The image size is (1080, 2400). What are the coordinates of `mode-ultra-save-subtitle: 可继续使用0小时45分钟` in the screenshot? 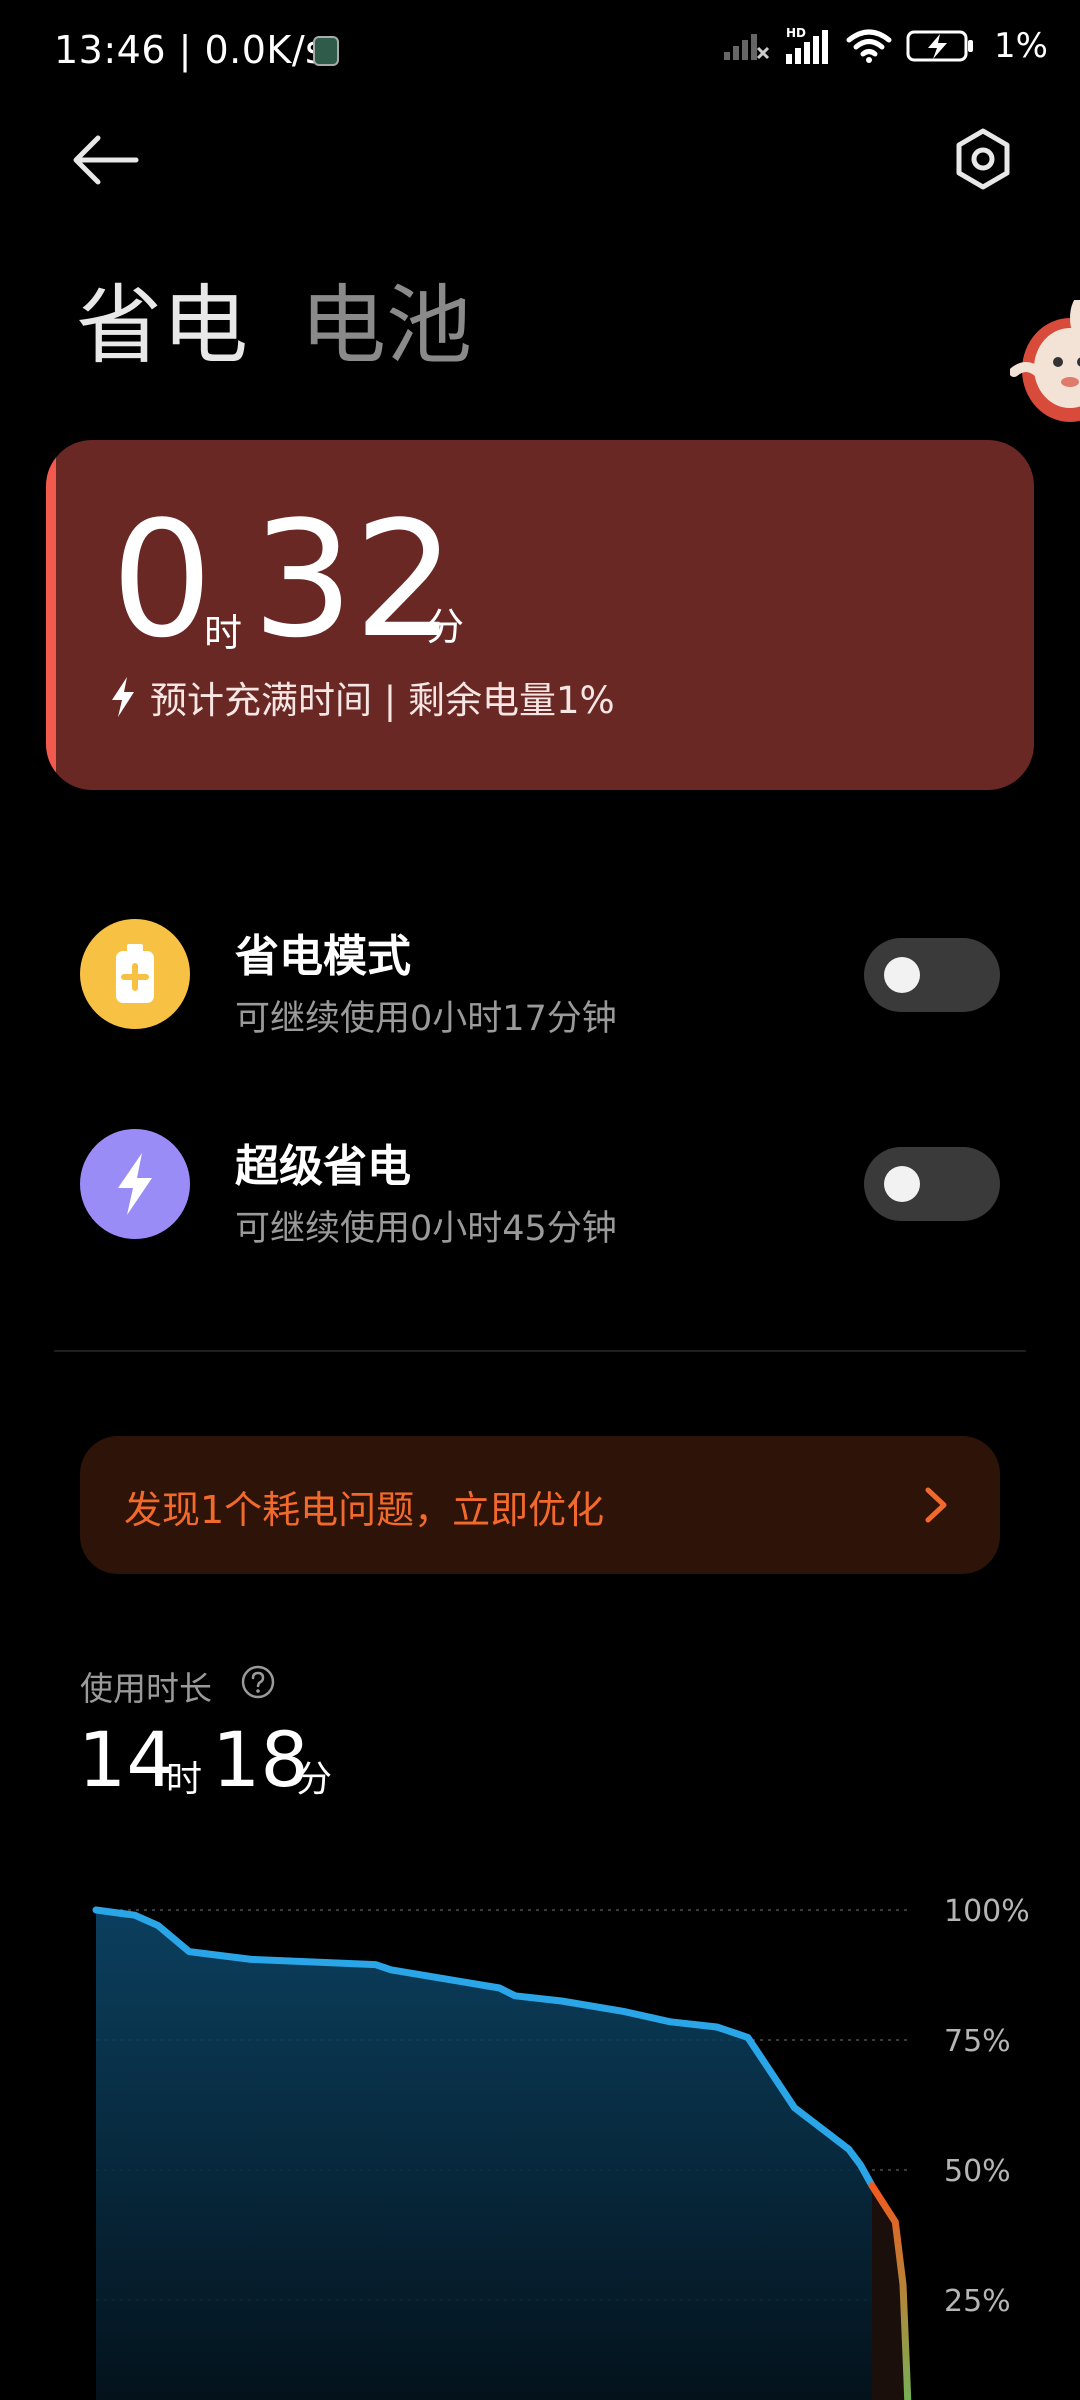 It's located at (426, 1229).